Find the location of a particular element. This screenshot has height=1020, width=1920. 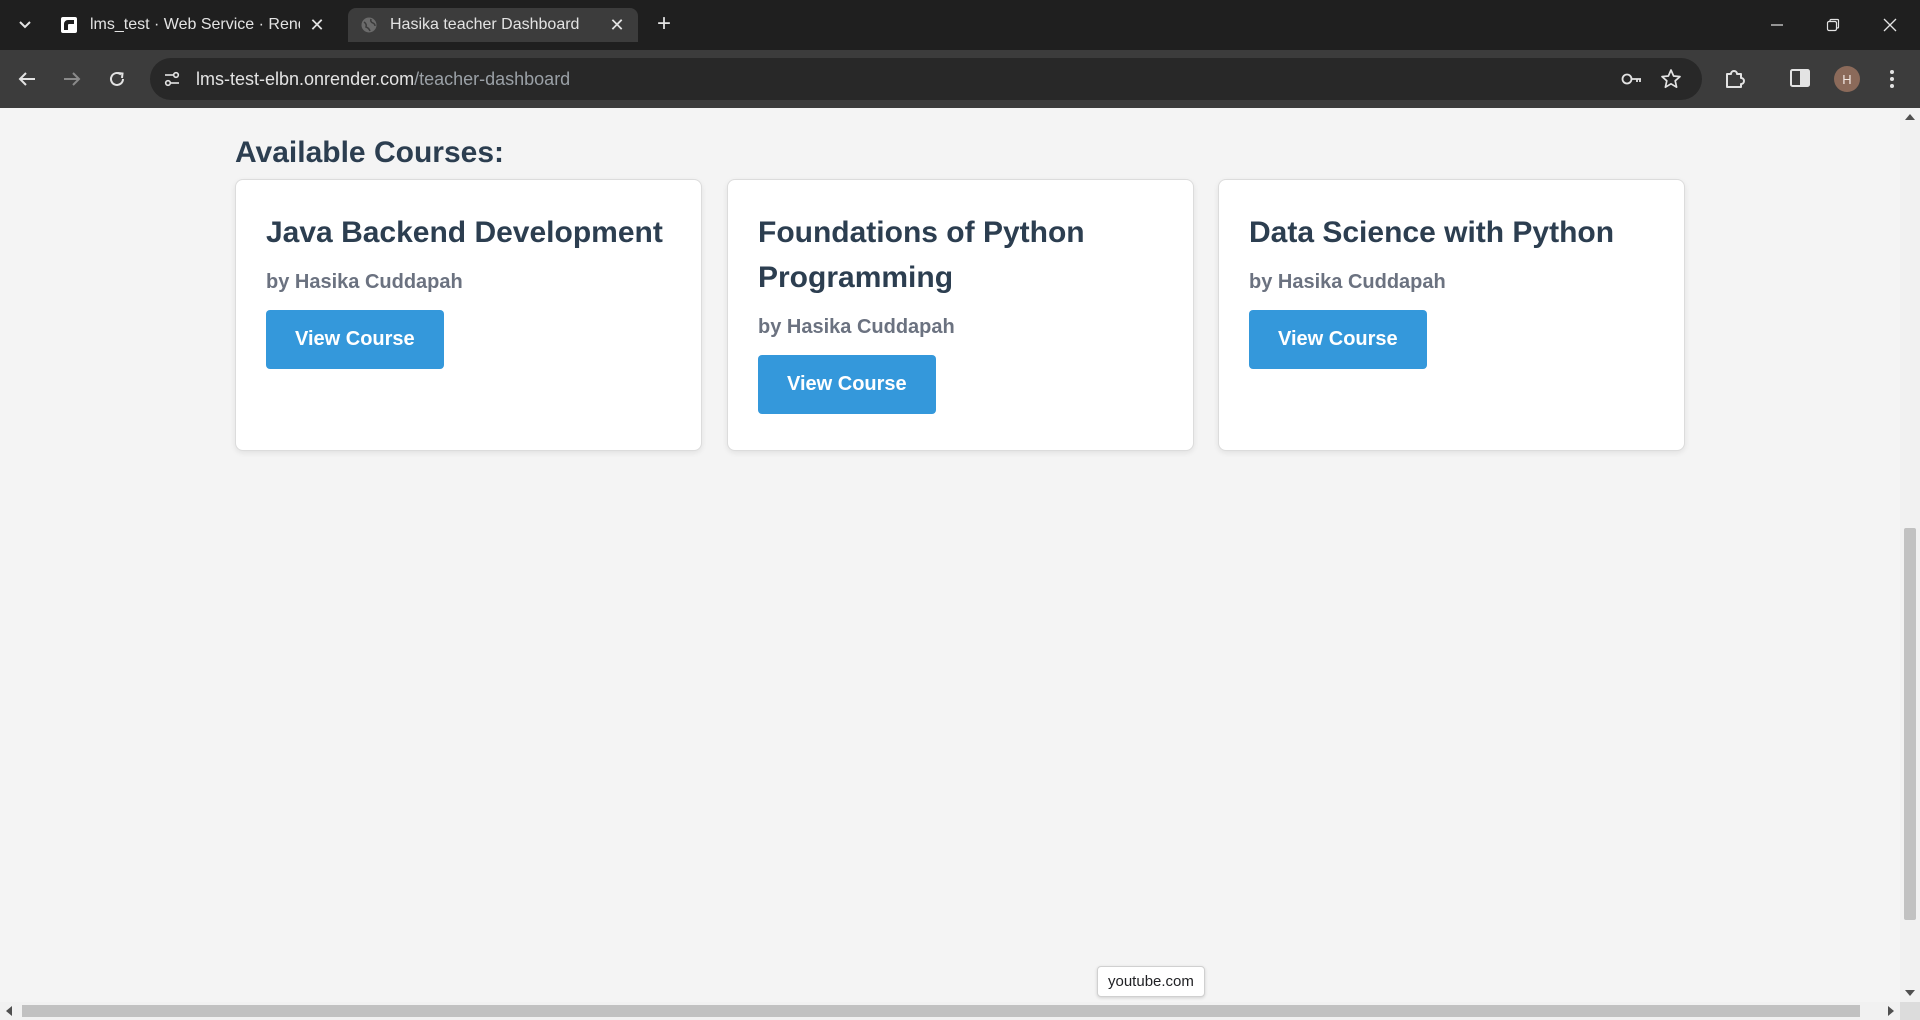

site-info-icon is located at coordinates (172, 79).